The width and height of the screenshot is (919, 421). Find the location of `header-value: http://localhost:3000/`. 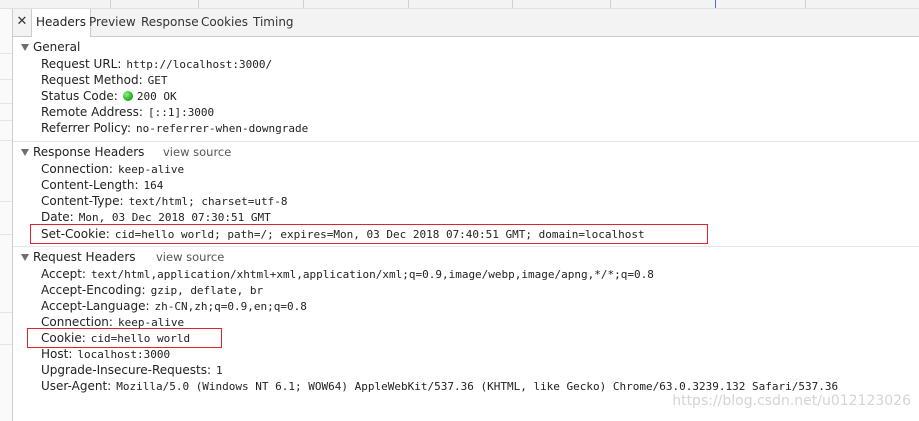

header-value: http://localhost:3000/ is located at coordinates (199, 64).